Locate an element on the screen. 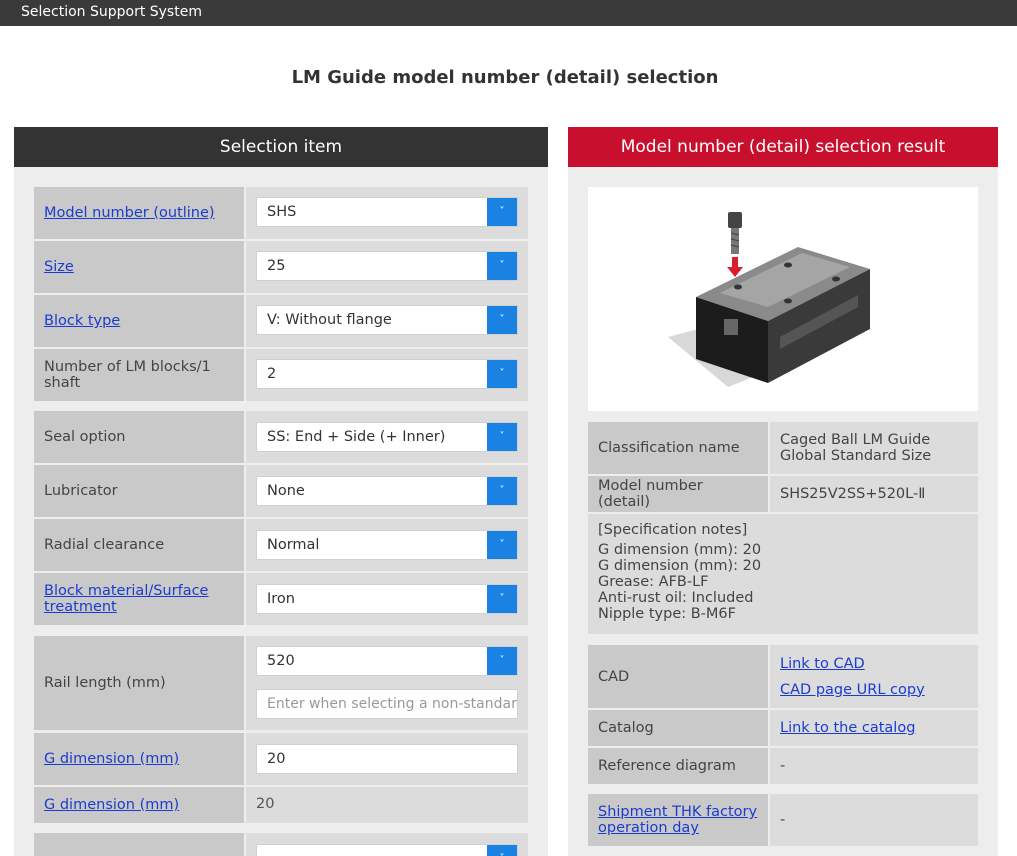 The width and height of the screenshot is (1017, 856). row-model-number-detail: Model number (detail) SHS25V2SS+520L-Ⅱ is located at coordinates (783, 494).